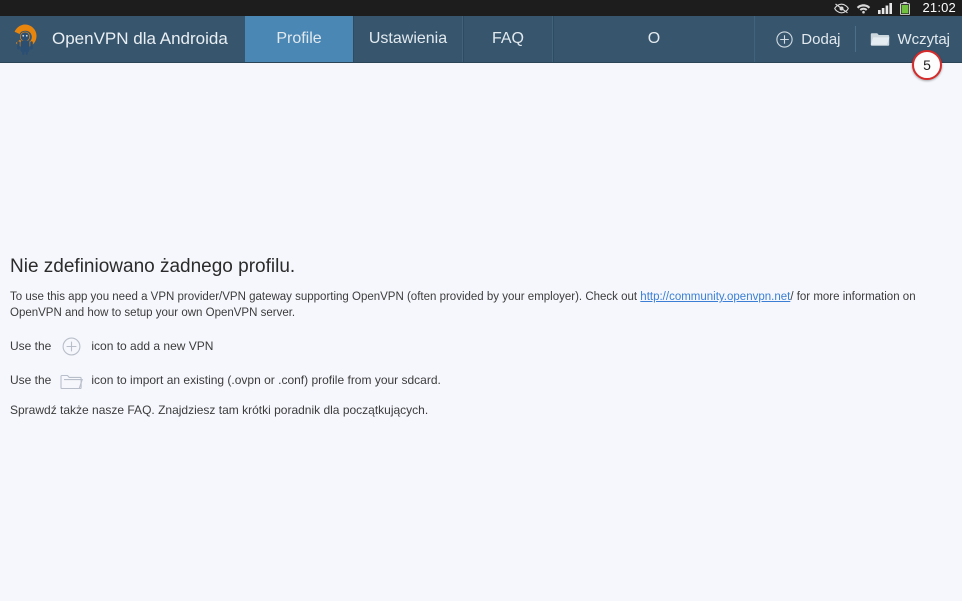 The image size is (962, 601). I want to click on eye-icon, so click(842, 8).